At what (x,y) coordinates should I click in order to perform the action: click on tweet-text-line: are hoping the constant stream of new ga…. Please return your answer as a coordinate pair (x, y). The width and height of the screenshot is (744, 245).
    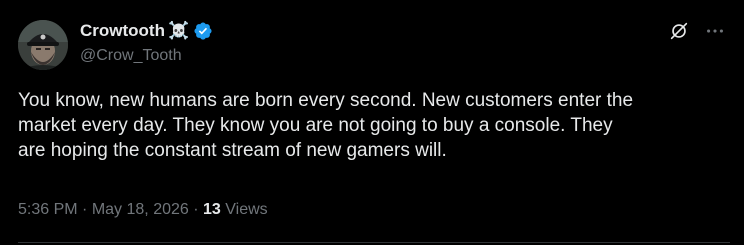
    Looking at the image, I should click on (232, 150).